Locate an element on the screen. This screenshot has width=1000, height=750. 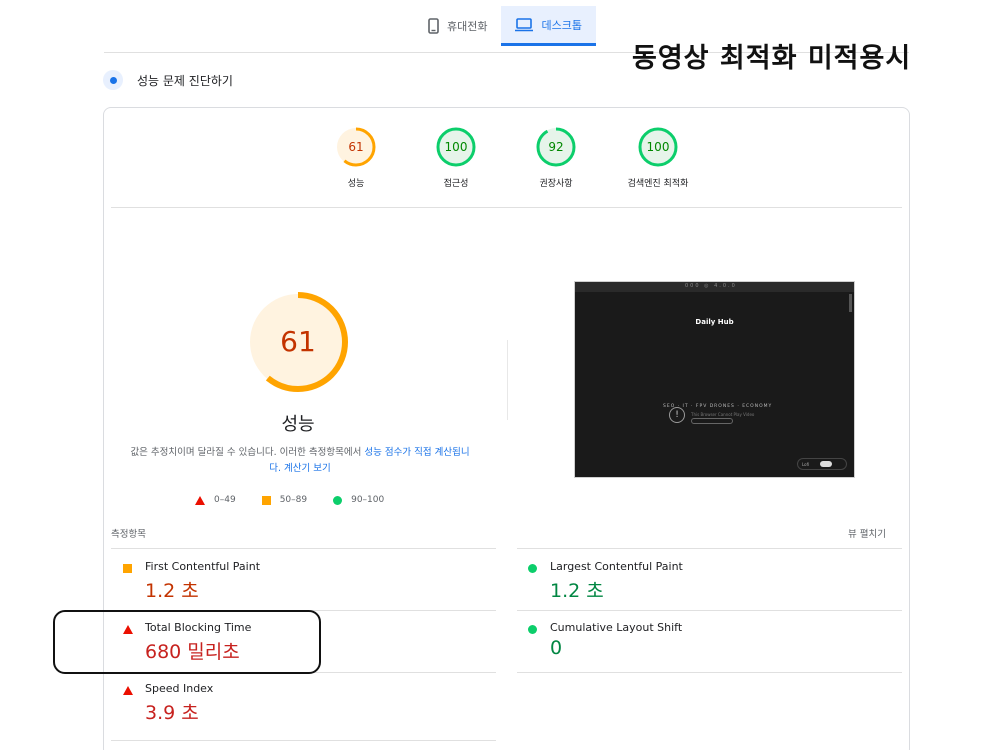
gauge-accessibility: 100 접근성 is located at coordinates (456, 157).